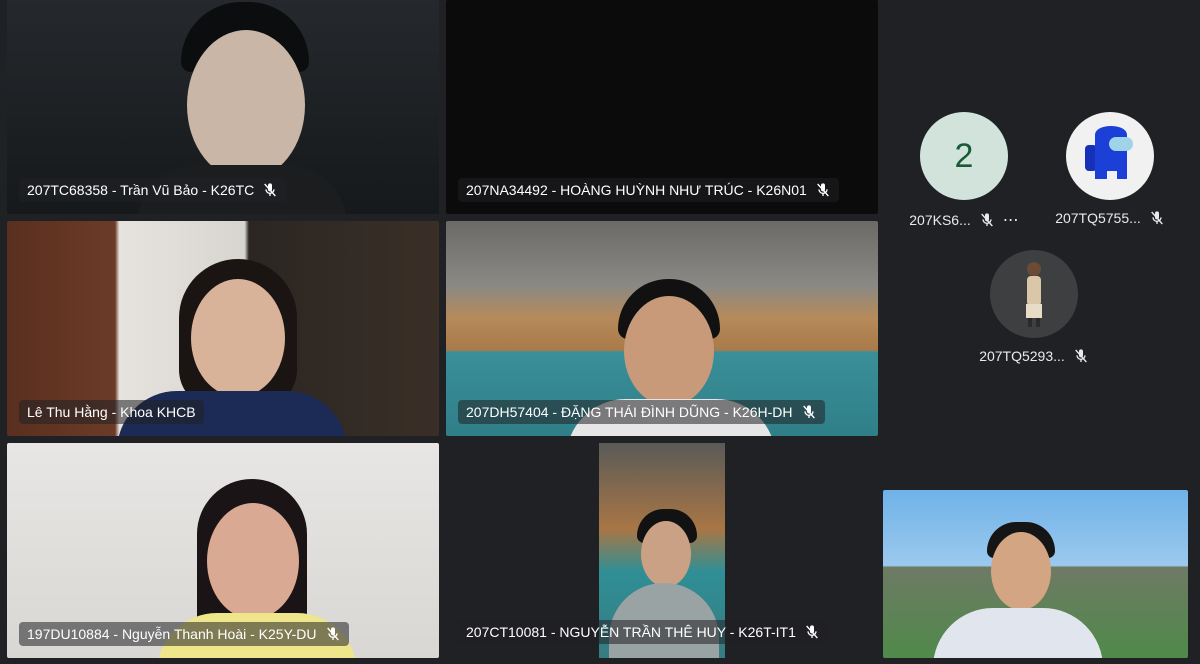 This screenshot has width=1200, height=664. I want to click on participant-name: 207TC68358 - Trần Vũ Bảo - K26TC, so click(141, 190).